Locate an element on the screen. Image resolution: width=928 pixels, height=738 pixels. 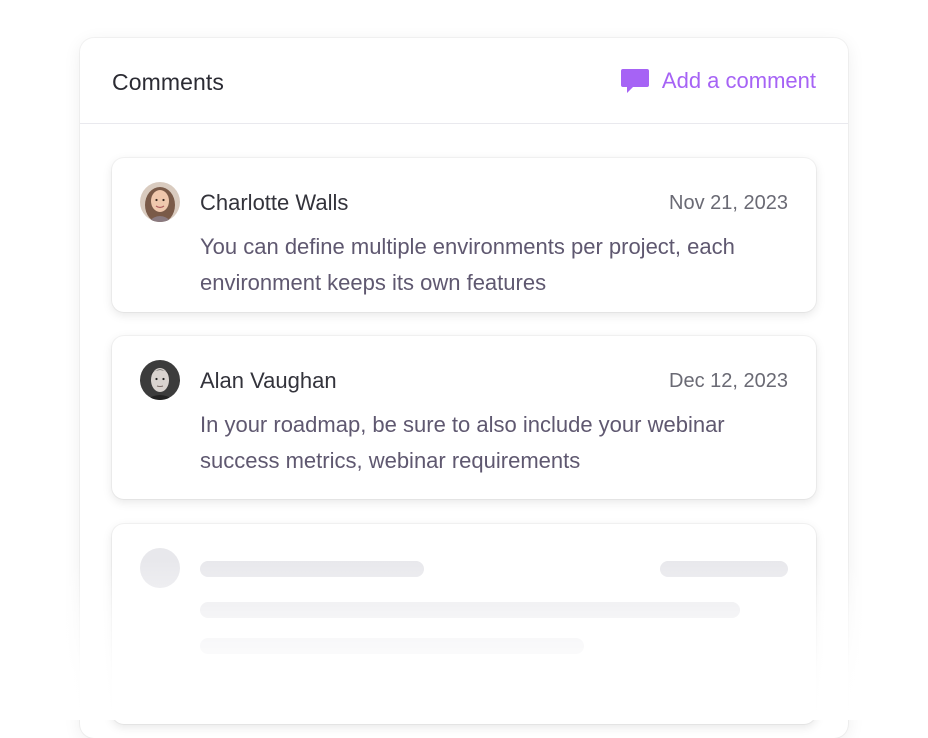
comment-date: Nov 21, 2023 is located at coordinates (728, 203).